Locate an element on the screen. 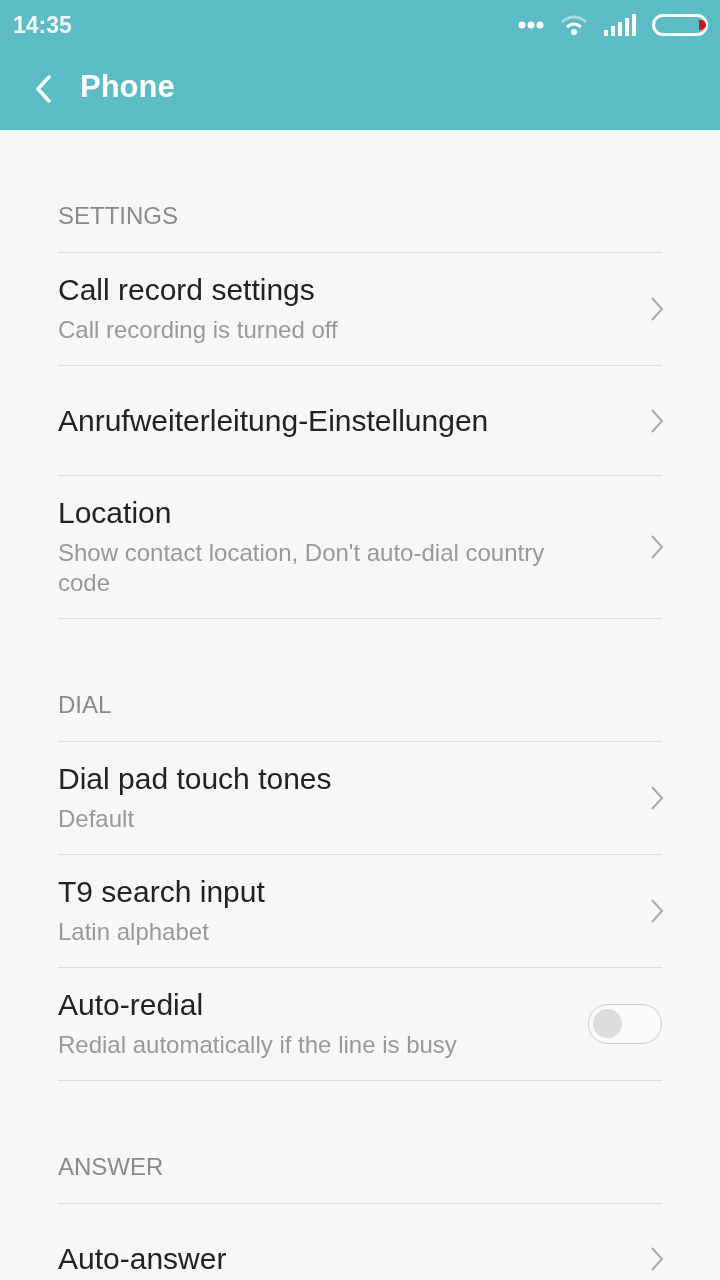 The image size is (720, 1280). section-header: DIAL is located at coordinates (85, 705).